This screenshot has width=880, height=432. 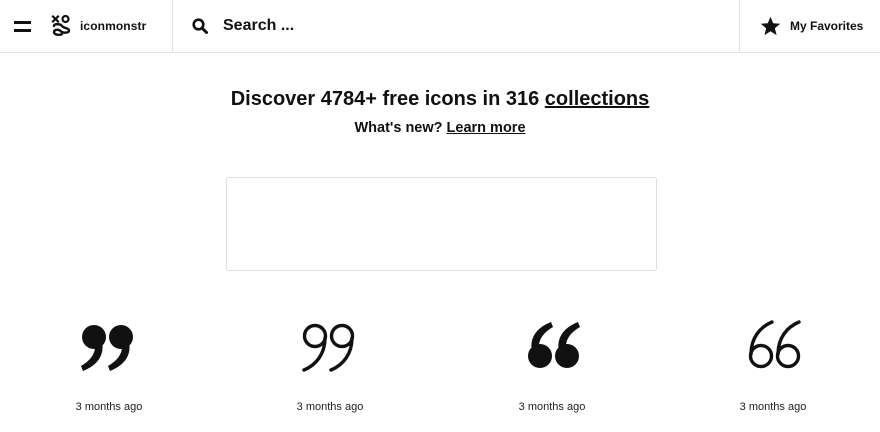 I want to click on menu-button, so click(x=26, y=26).